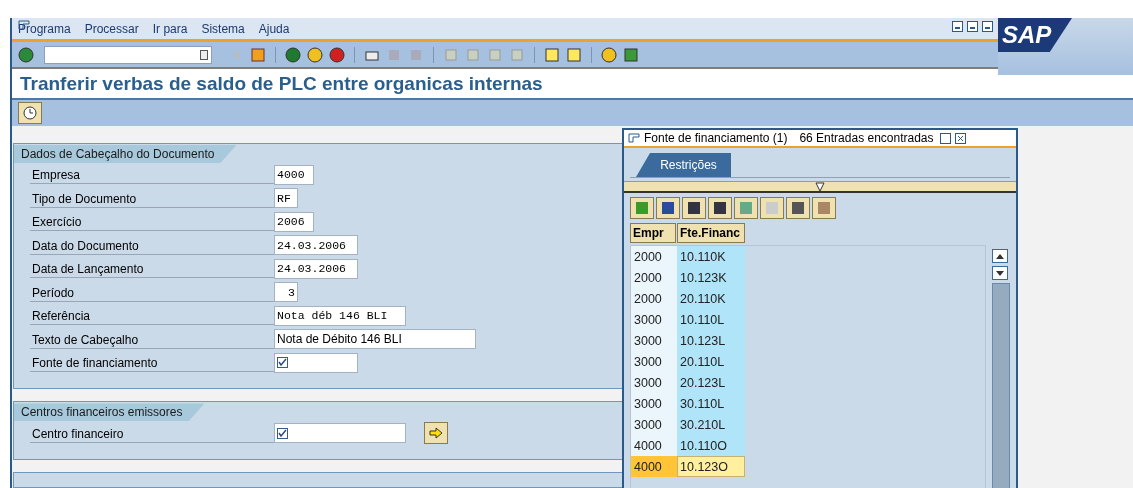 This screenshot has width=1133, height=488. I want to click on scroll-down-button, so click(1000, 273).